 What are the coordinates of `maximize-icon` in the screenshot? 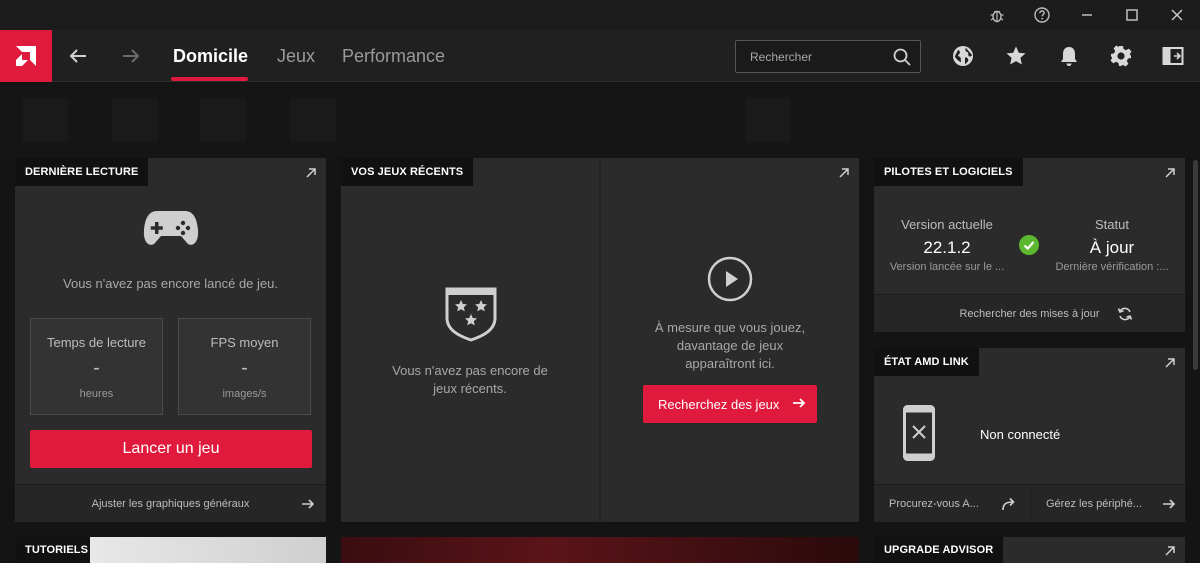 It's located at (1132, 15).